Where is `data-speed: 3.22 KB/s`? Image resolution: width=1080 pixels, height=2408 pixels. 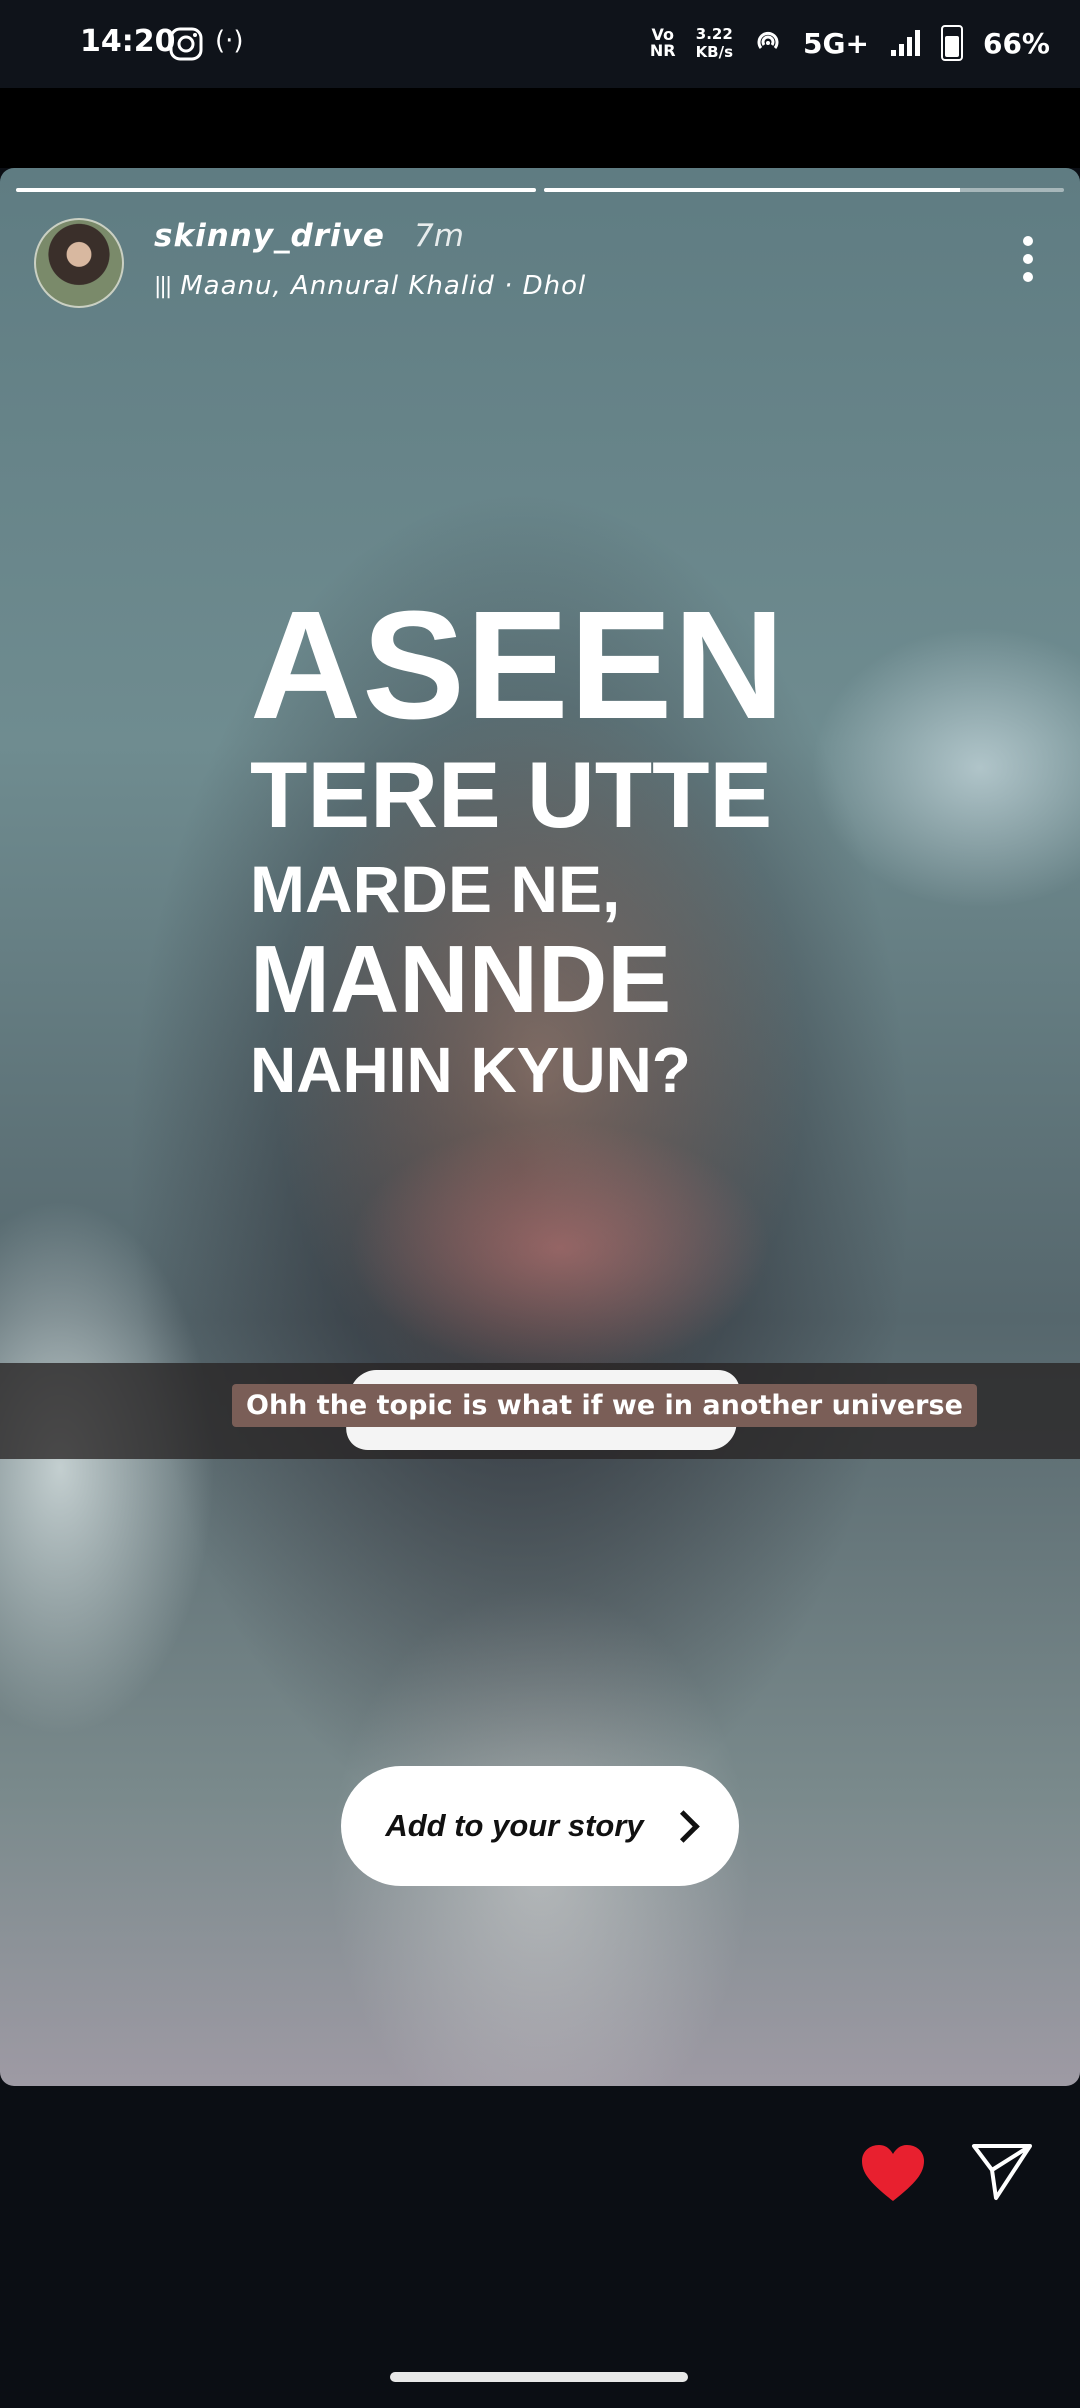 data-speed: 3.22 KB/s is located at coordinates (714, 43).